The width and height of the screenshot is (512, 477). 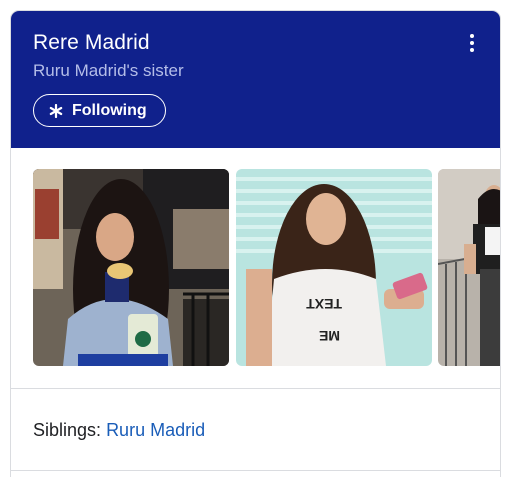 I want to click on asterisk-icon, so click(x=56, y=110).